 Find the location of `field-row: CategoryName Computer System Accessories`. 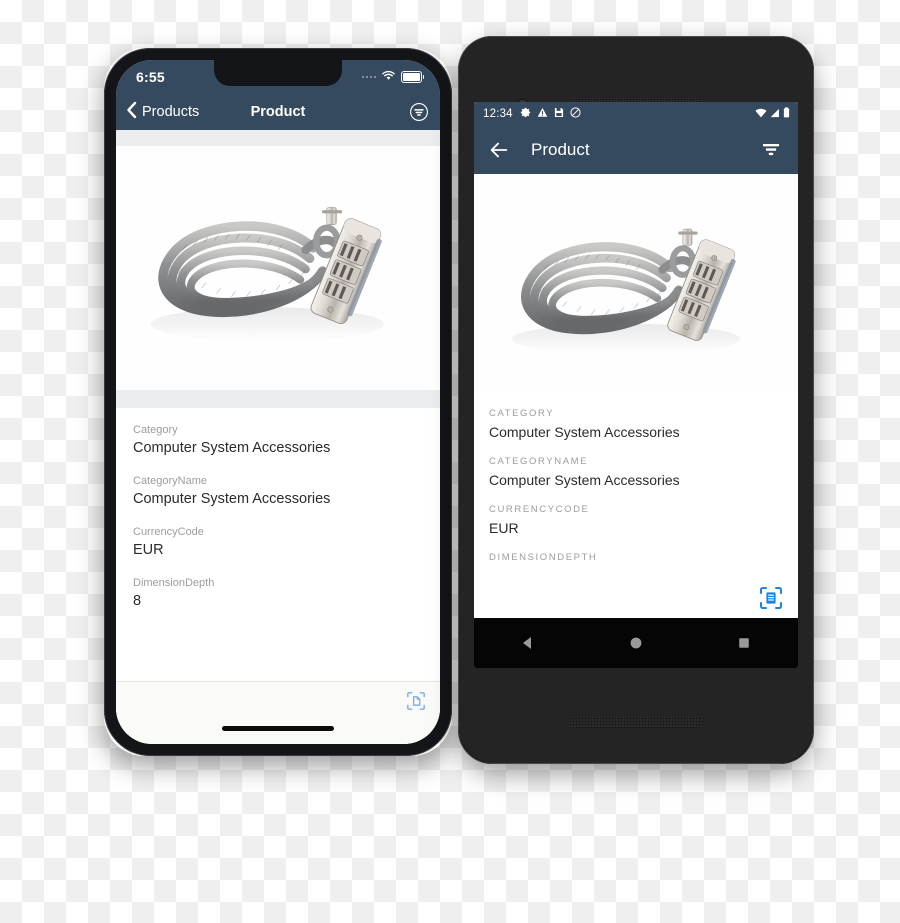

field-row: CategoryName Computer System Accessories is located at coordinates (278, 491).